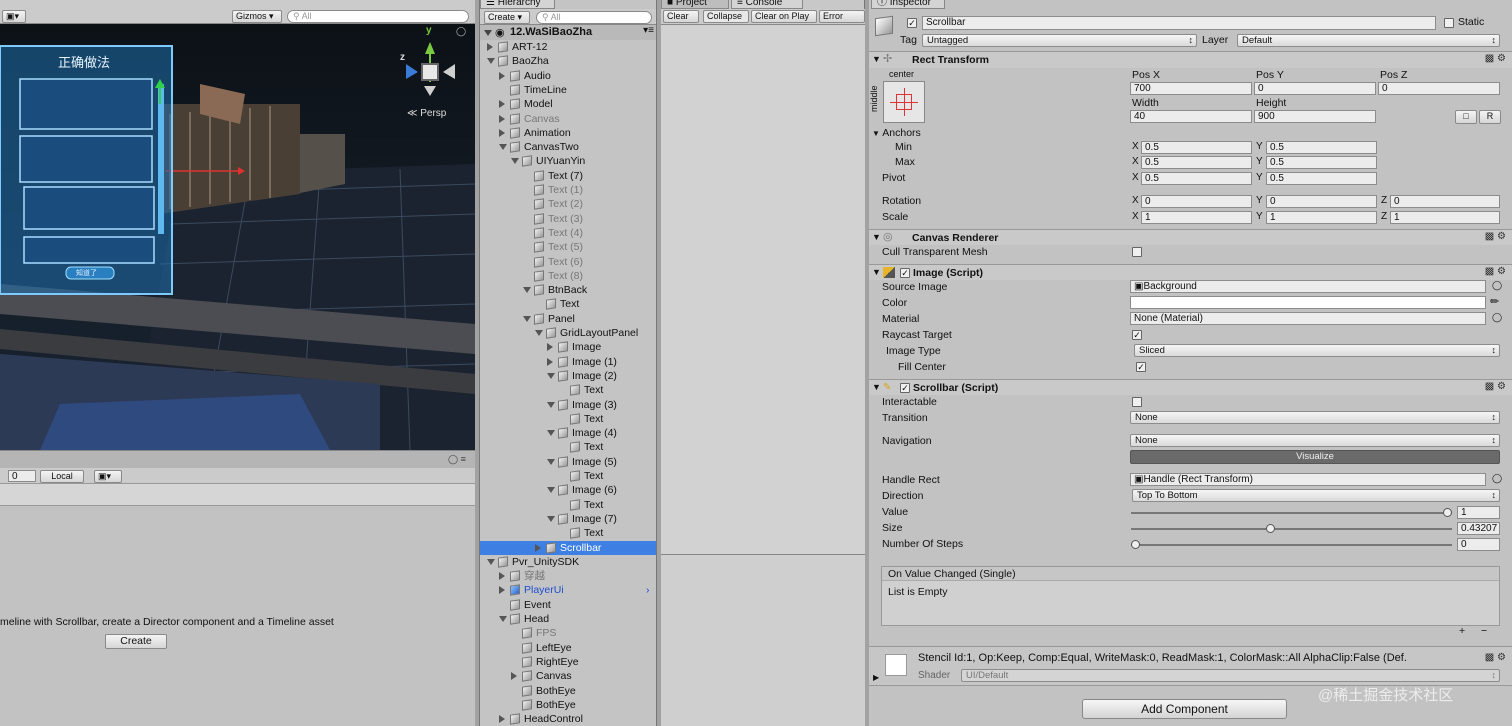 The image size is (1512, 726). What do you see at coordinates (908, 4) in the screenshot?
I see `inspector-tab: ⓘ Inspector` at bounding box center [908, 4].